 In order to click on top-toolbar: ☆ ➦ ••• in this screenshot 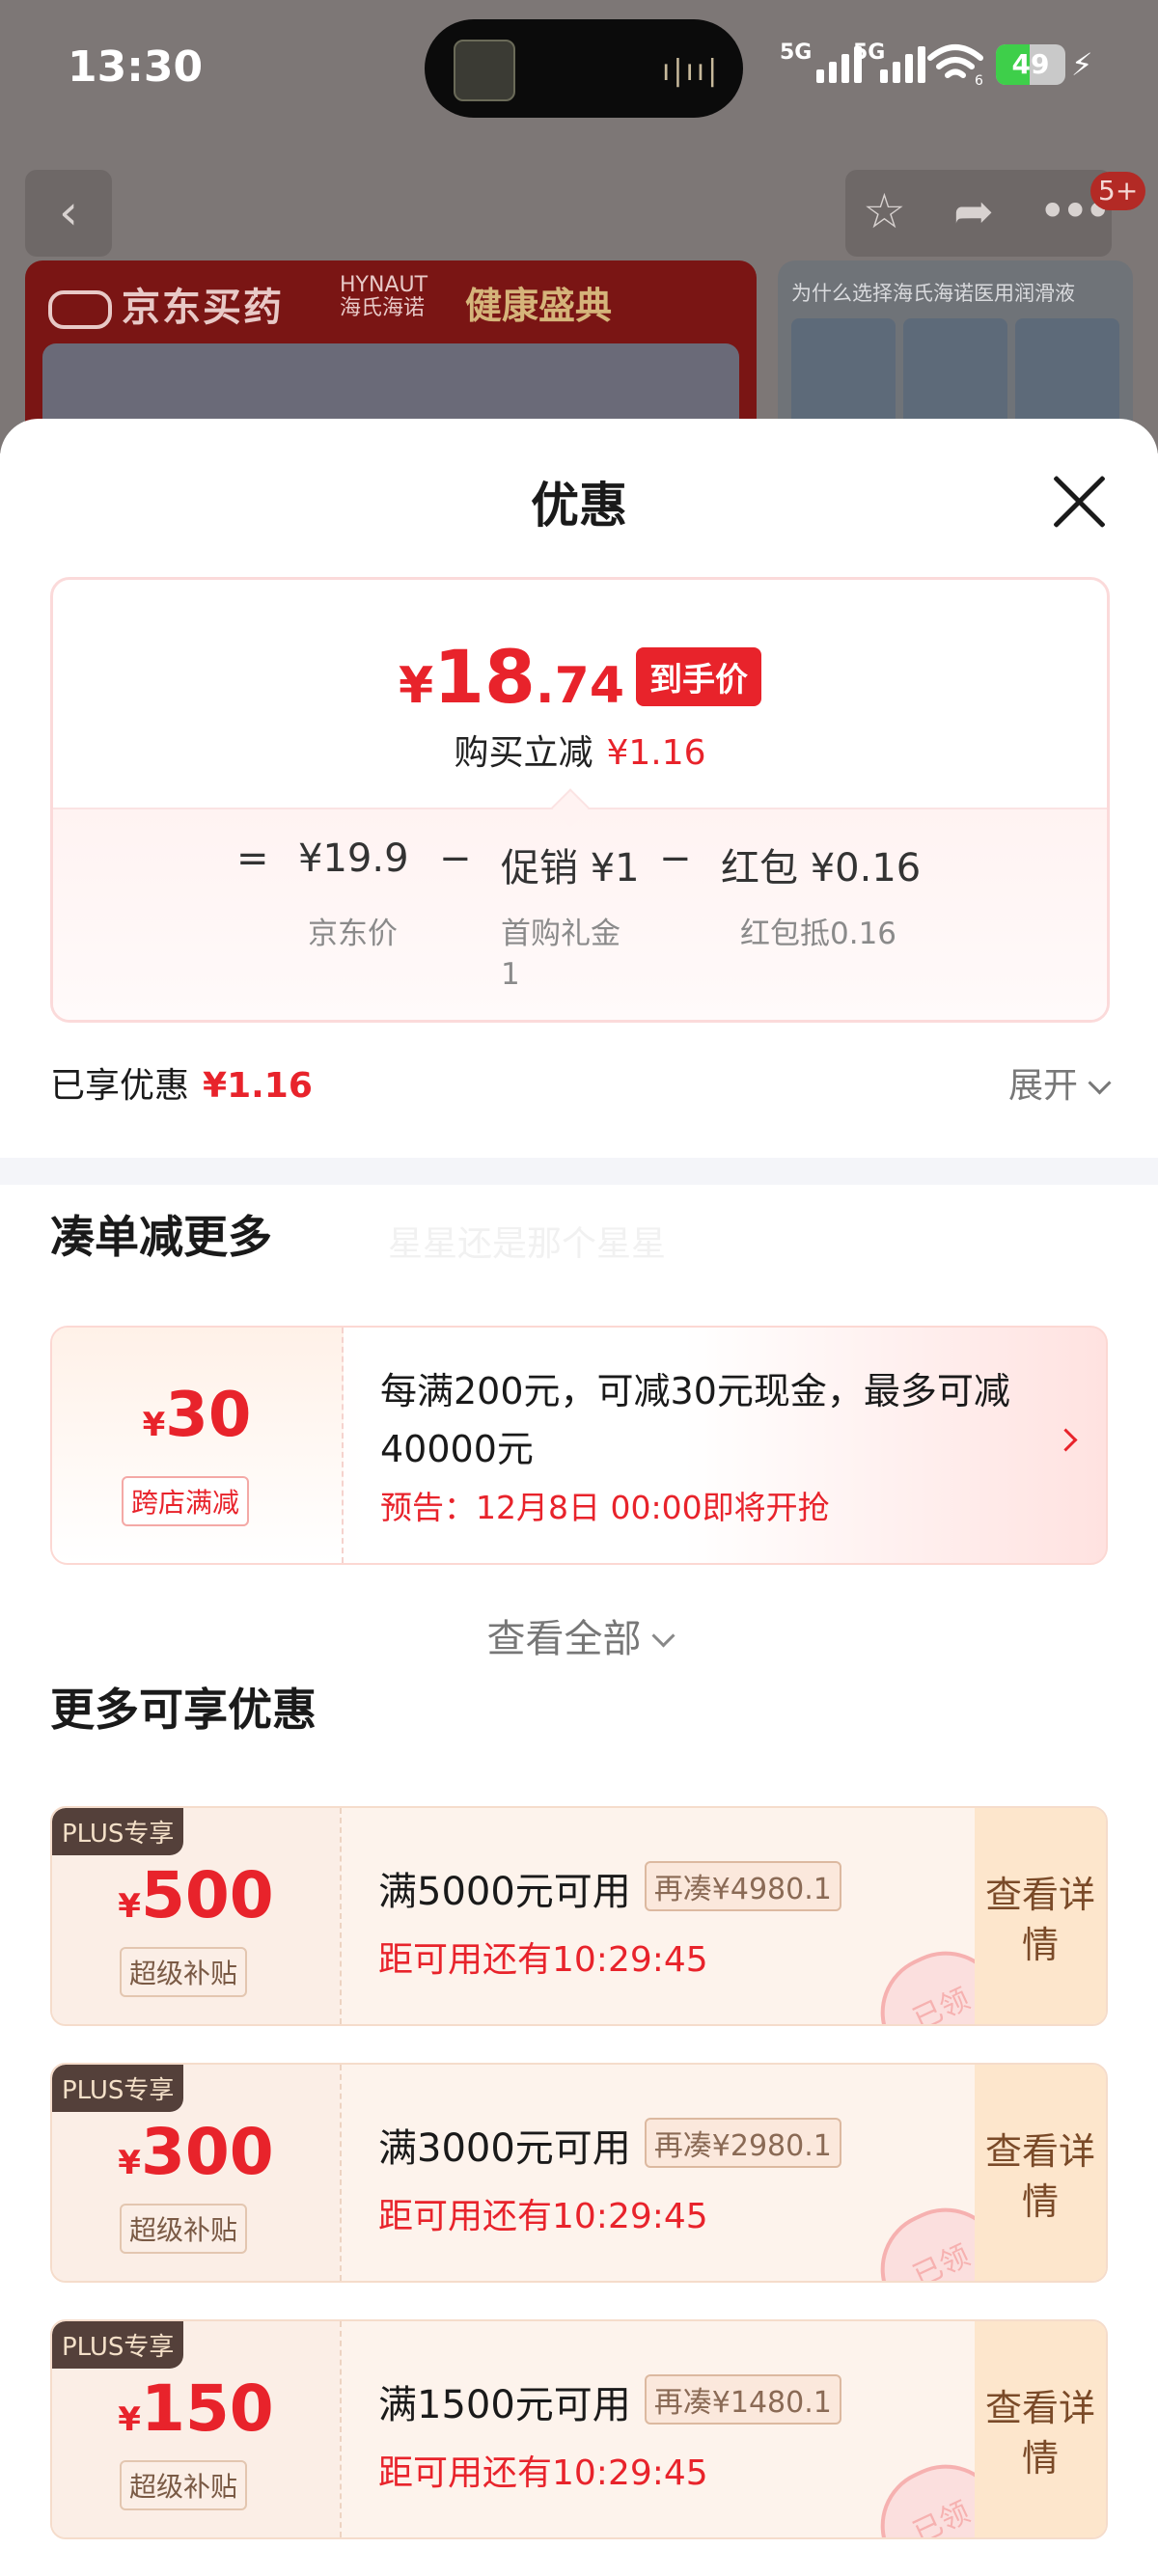, I will do `click(979, 214)`.